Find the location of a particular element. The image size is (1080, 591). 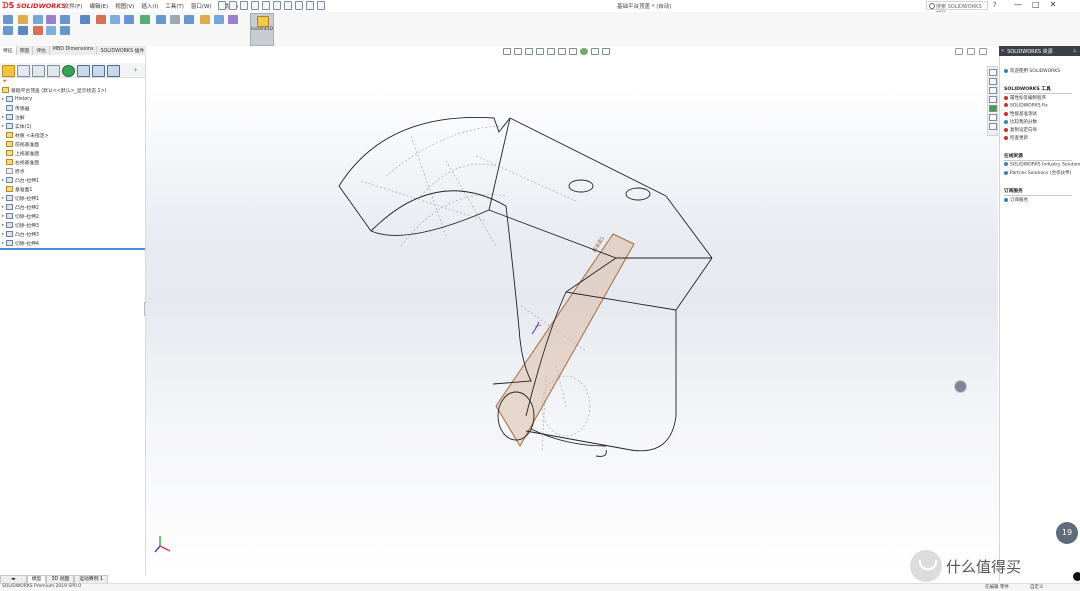

task-link: Partner Solutions (合作伙伴) is located at coordinates (1037, 173).